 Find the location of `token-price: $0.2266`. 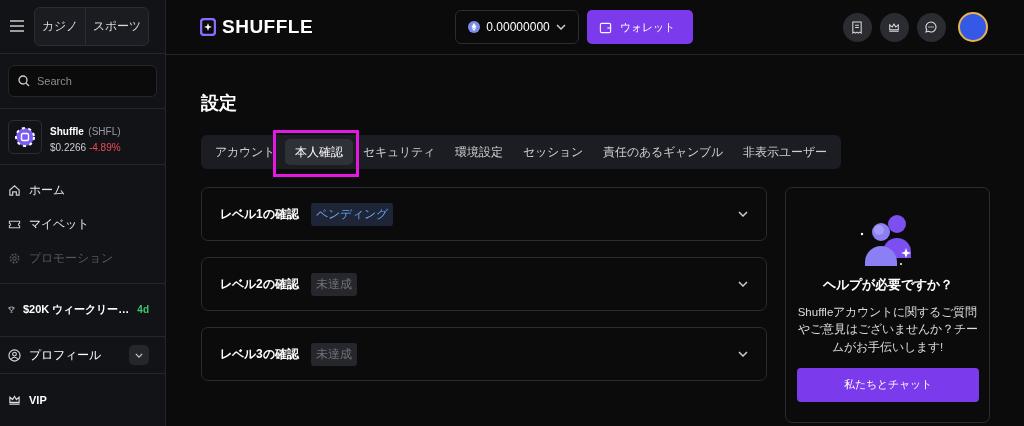

token-price: $0.2266 is located at coordinates (68, 147).